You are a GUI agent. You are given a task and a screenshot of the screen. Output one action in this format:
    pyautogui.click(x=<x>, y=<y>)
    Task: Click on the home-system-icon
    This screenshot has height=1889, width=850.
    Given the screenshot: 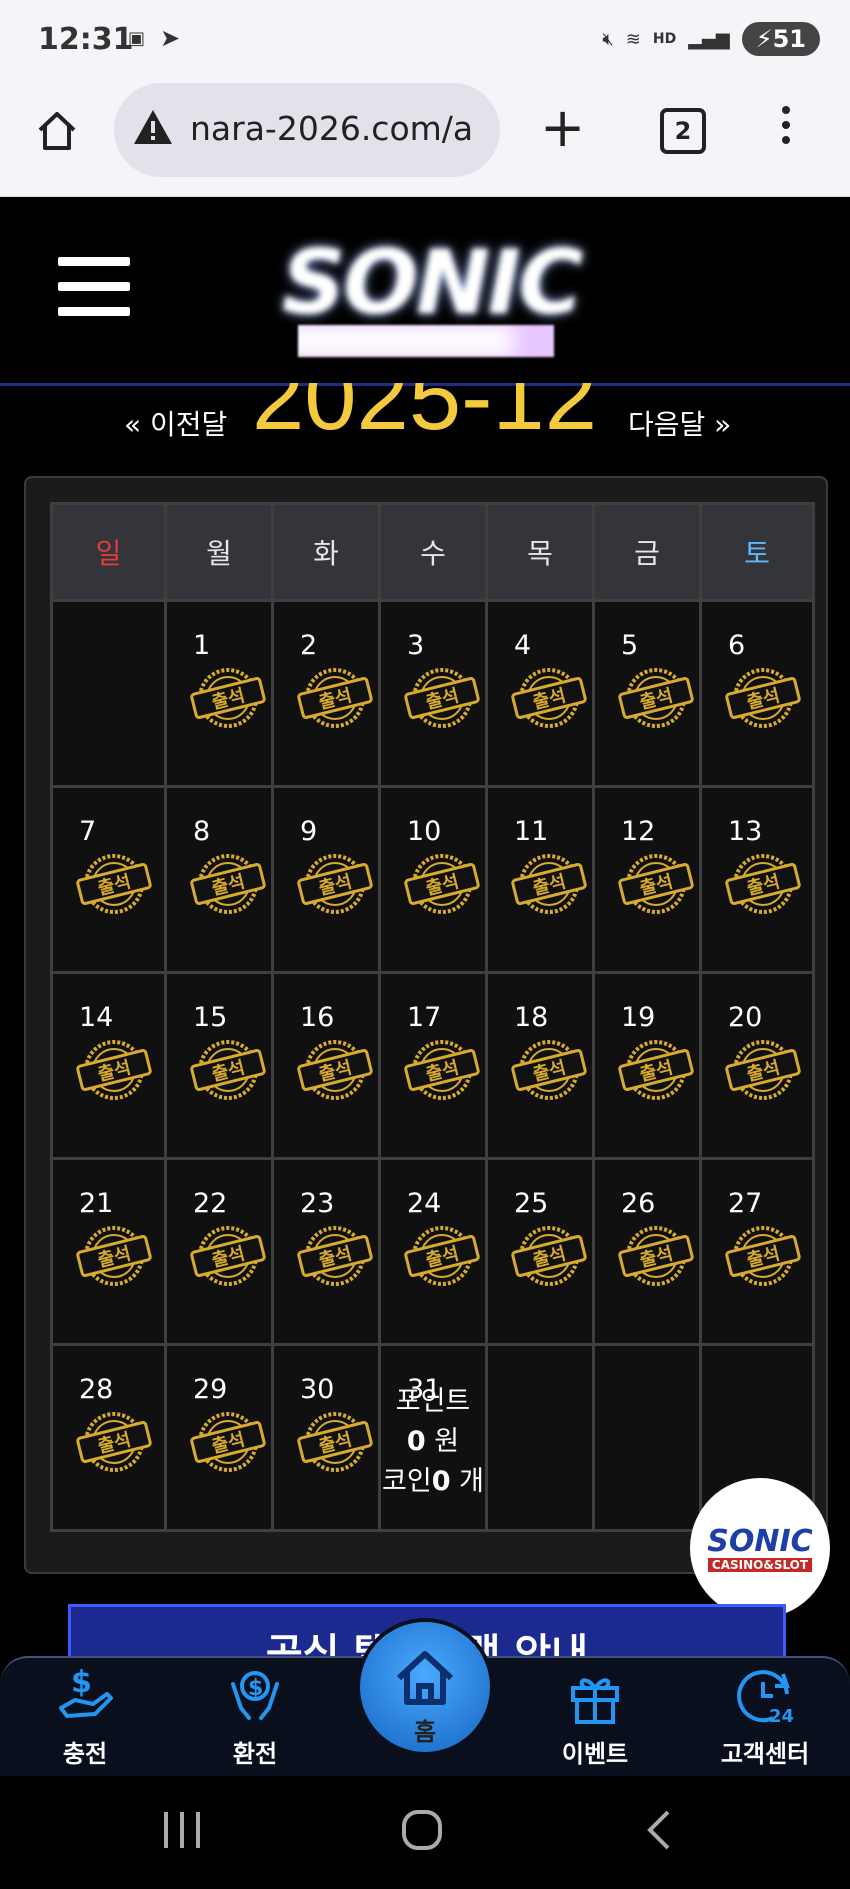 What is the action you would take?
    pyautogui.click(x=422, y=1830)
    